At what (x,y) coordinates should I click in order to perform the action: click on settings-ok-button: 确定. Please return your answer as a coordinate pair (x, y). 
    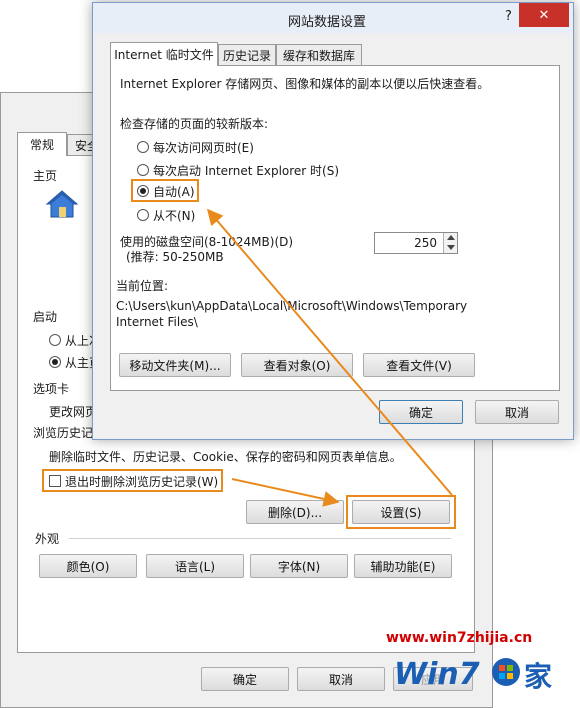
    Looking at the image, I should click on (421, 412).